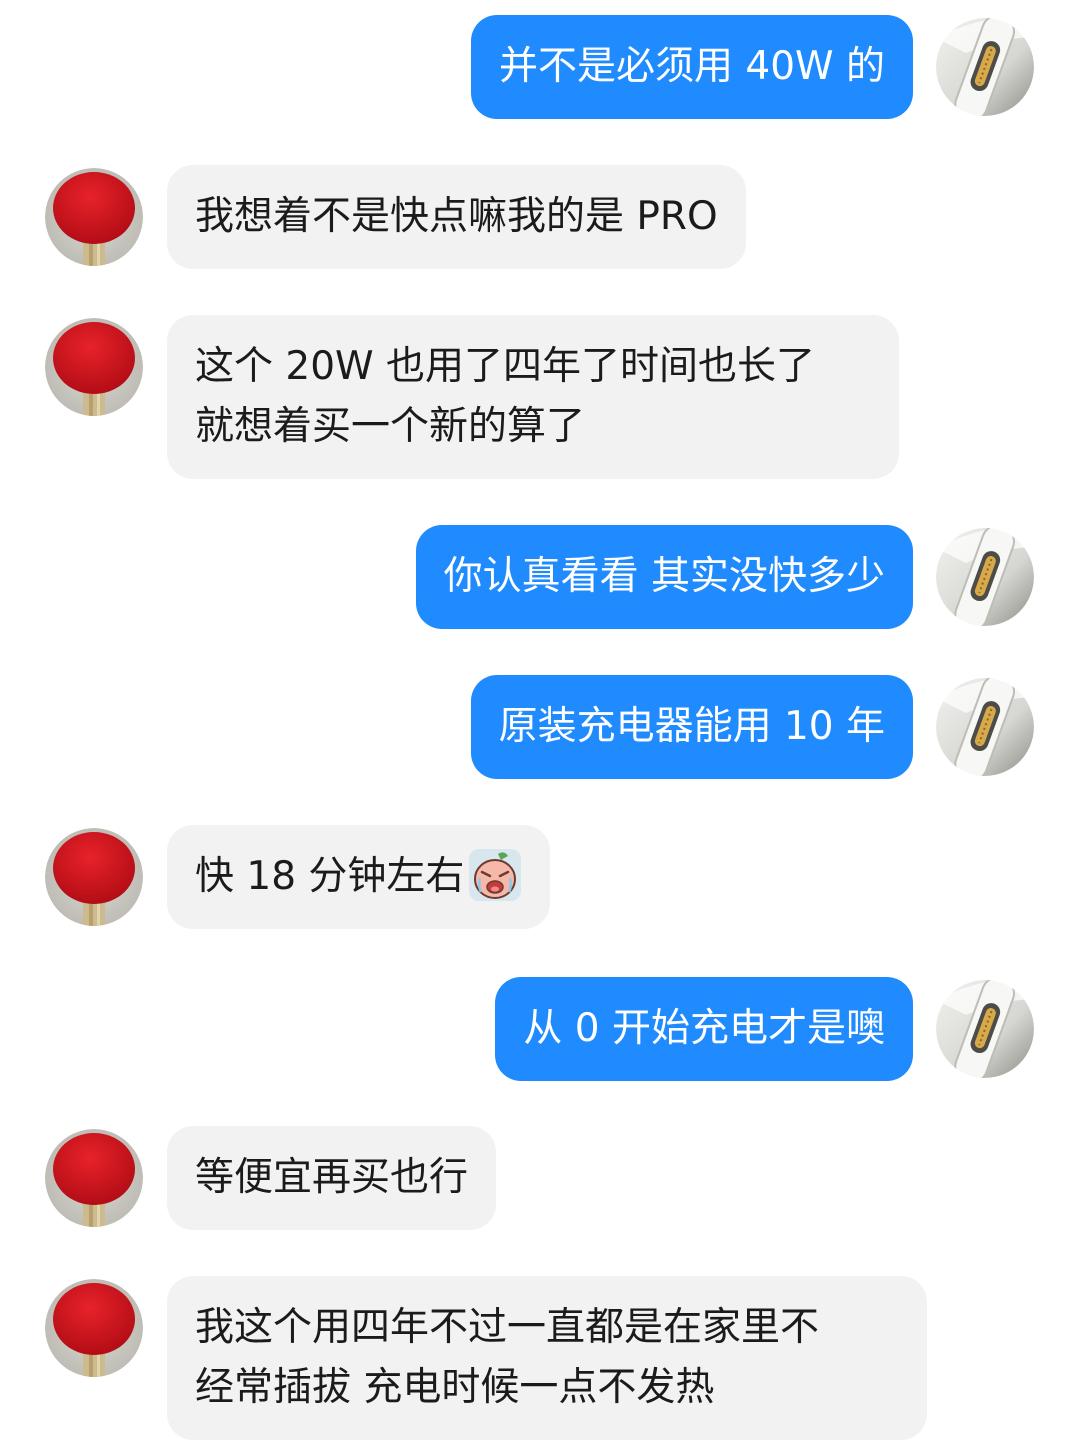  I want to click on message-row: 你认真看看 其实没快多少, so click(540, 576).